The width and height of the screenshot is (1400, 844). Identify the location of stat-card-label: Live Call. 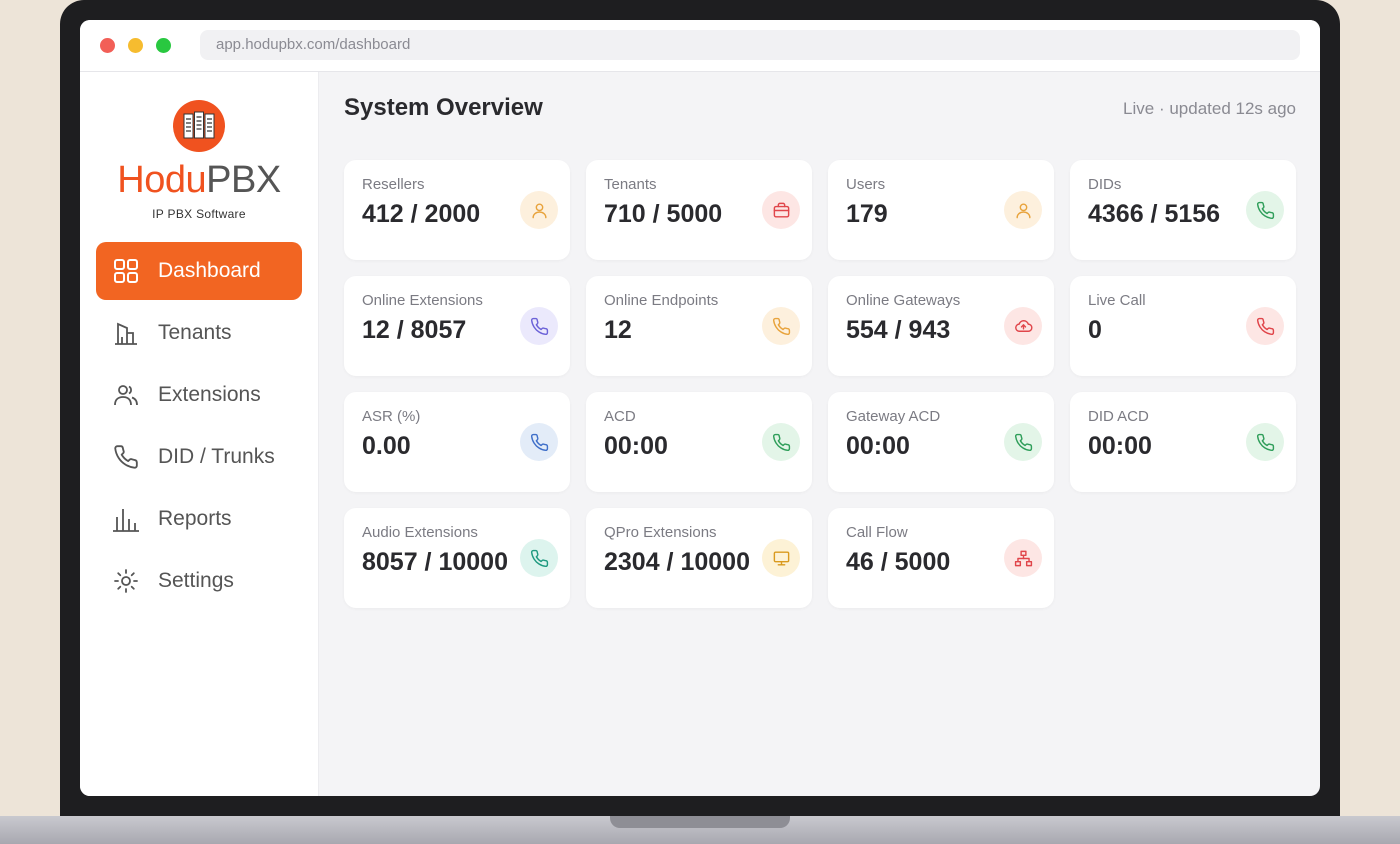
(1117, 300).